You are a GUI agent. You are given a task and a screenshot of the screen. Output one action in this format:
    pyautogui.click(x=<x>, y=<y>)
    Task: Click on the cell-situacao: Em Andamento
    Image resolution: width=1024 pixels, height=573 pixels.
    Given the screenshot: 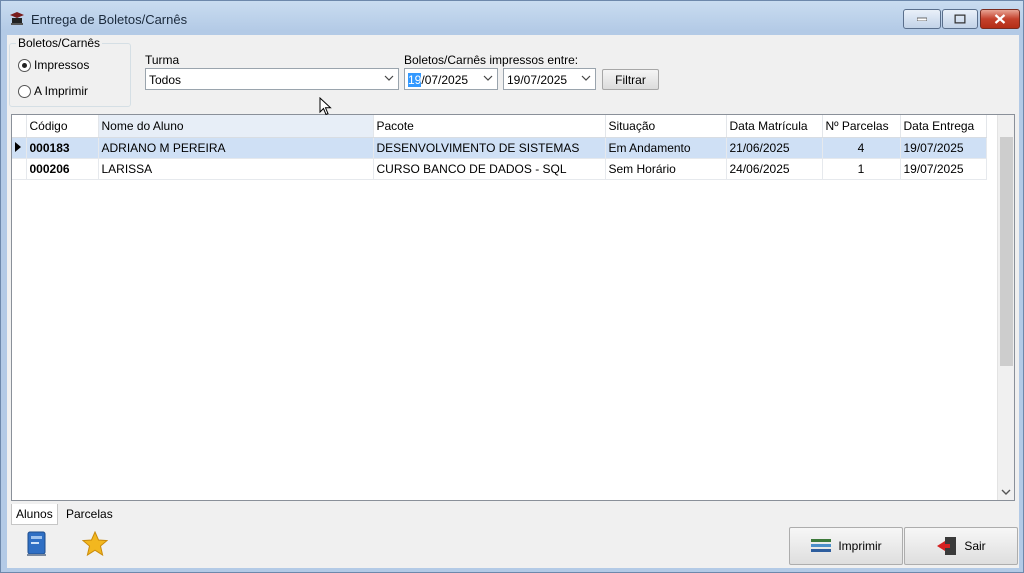 What is the action you would take?
    pyautogui.click(x=666, y=148)
    